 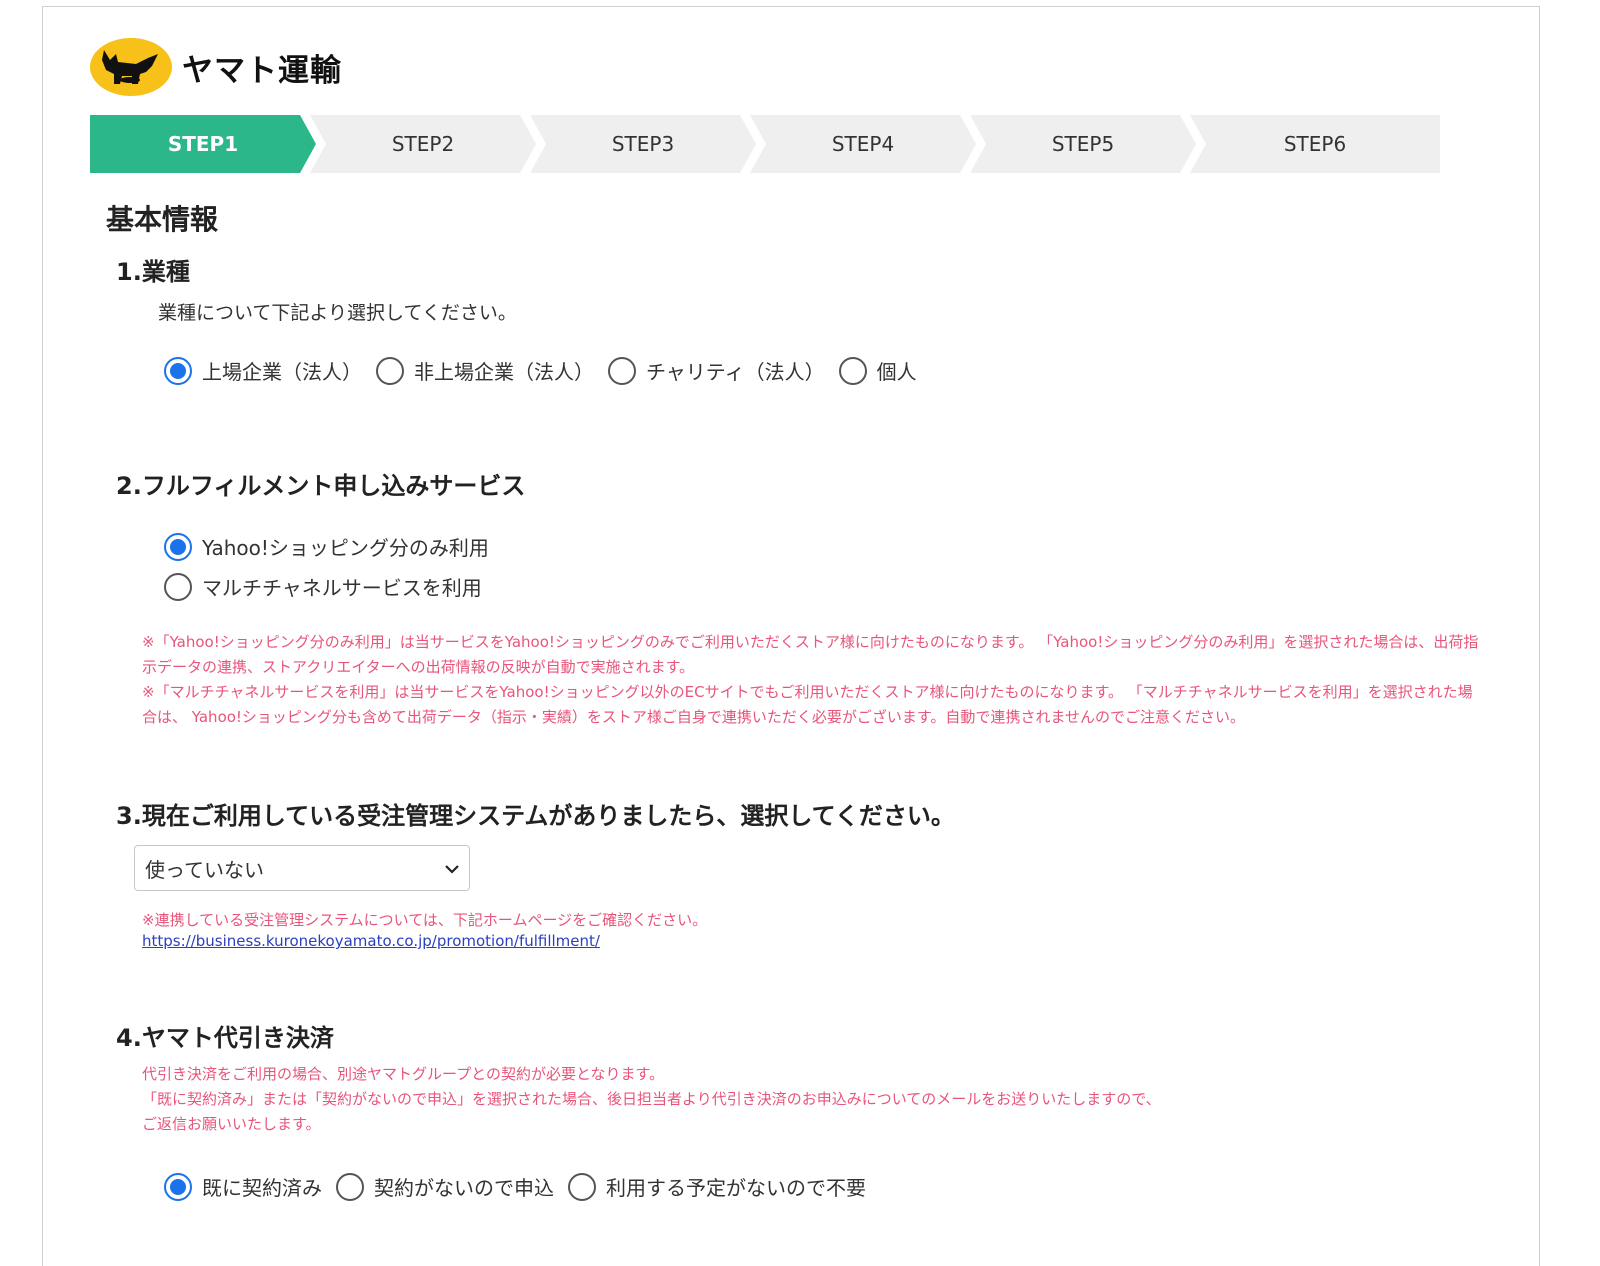 What do you see at coordinates (321, 486) in the screenshot?
I see `q2-title: 2.フルフィルメント申し込みサービス` at bounding box center [321, 486].